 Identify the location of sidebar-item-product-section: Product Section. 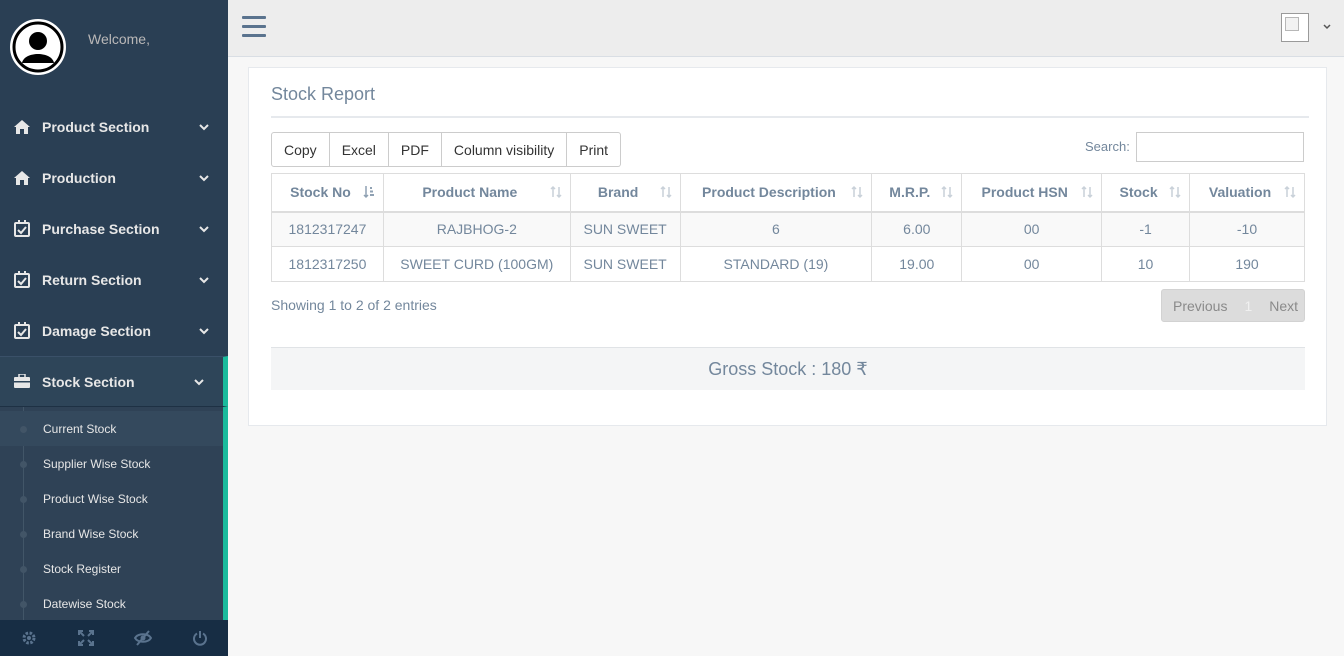
(114, 126).